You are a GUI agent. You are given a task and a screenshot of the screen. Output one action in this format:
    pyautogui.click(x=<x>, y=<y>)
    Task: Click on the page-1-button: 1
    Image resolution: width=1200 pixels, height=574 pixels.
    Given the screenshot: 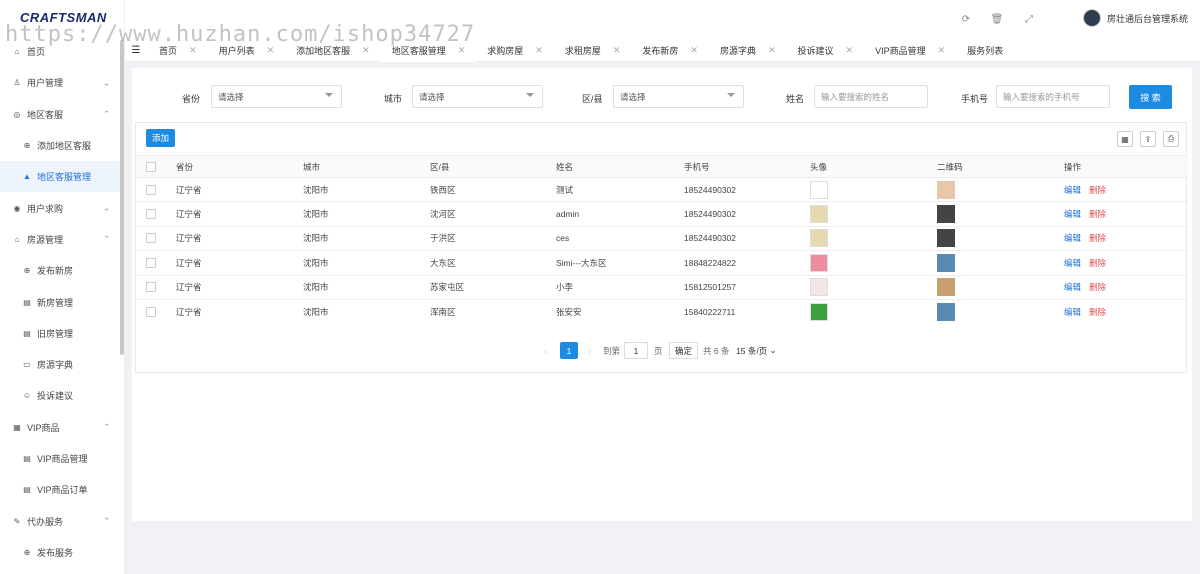 What is the action you would take?
    pyautogui.click(x=569, y=350)
    